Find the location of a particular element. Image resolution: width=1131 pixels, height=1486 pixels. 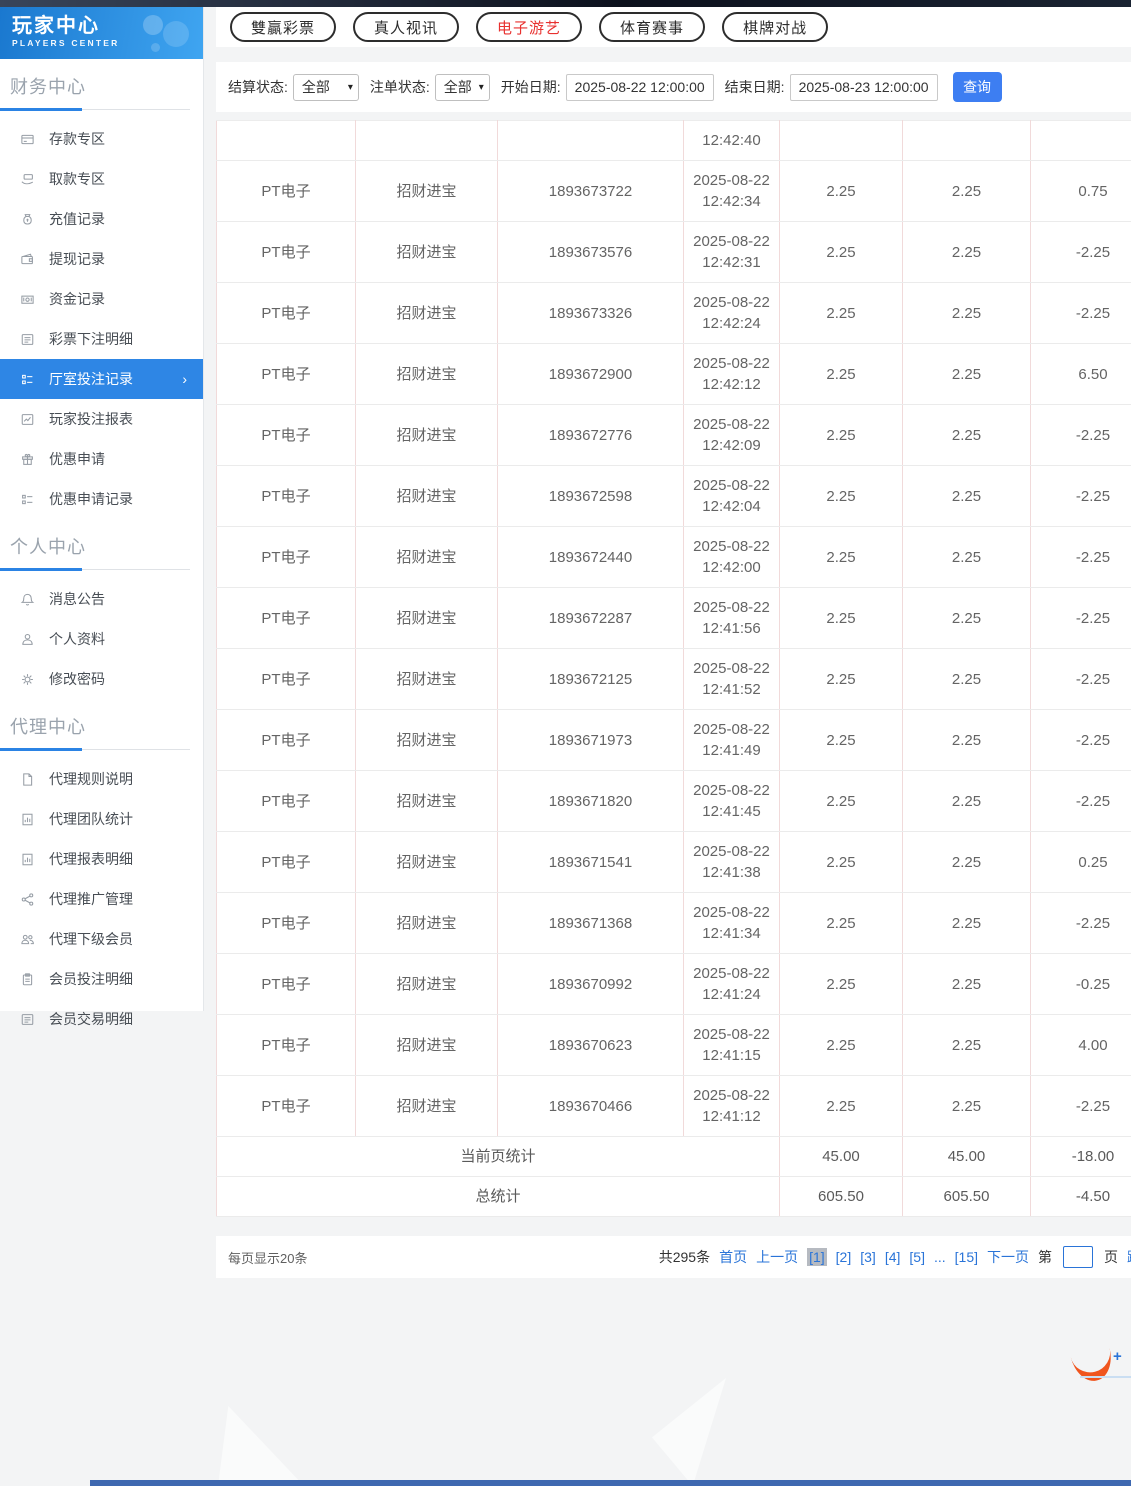

list-icon is located at coordinates (27, 1019).